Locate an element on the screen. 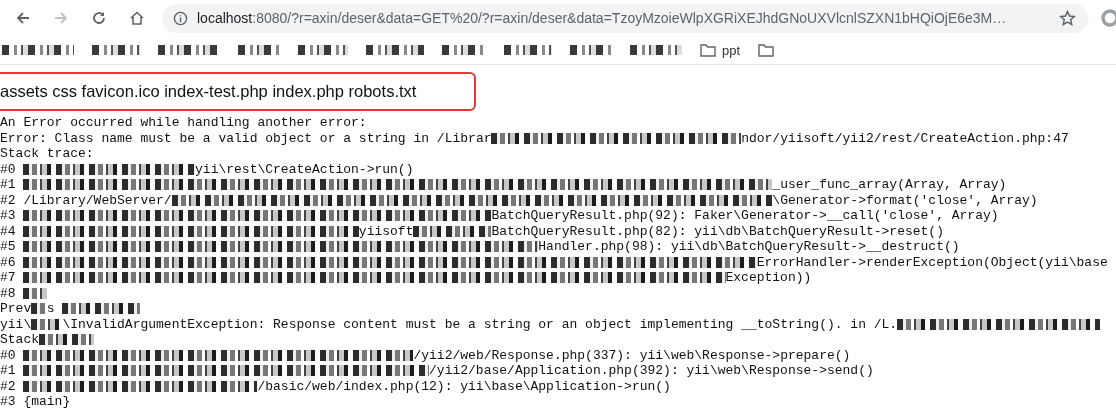 This screenshot has width=1116, height=416. reload-icon is located at coordinates (99, 18).